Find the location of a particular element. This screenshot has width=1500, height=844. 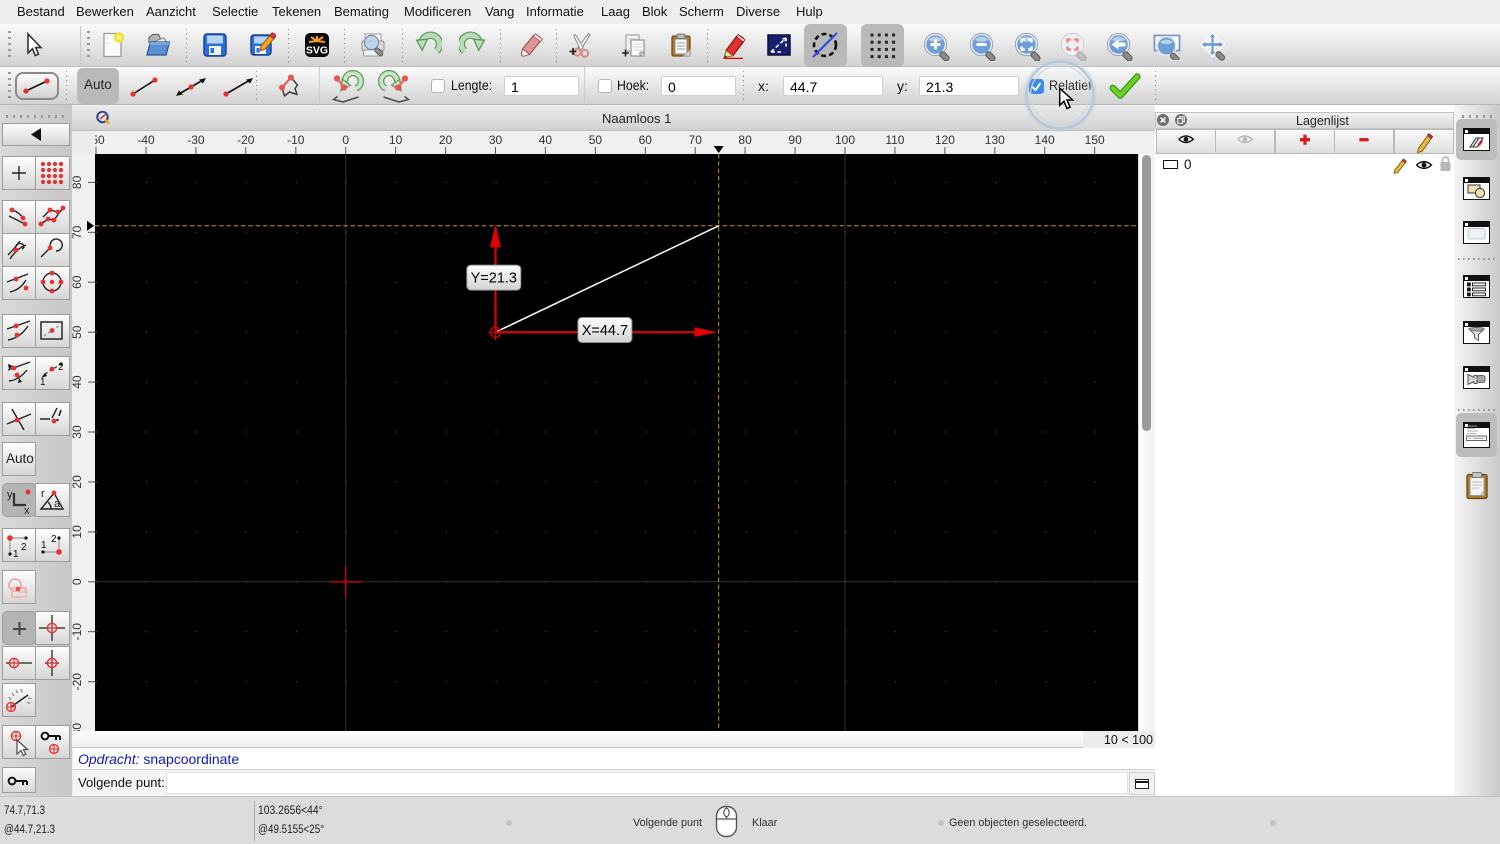

svg-text: a is located at coordinates (57, 504).